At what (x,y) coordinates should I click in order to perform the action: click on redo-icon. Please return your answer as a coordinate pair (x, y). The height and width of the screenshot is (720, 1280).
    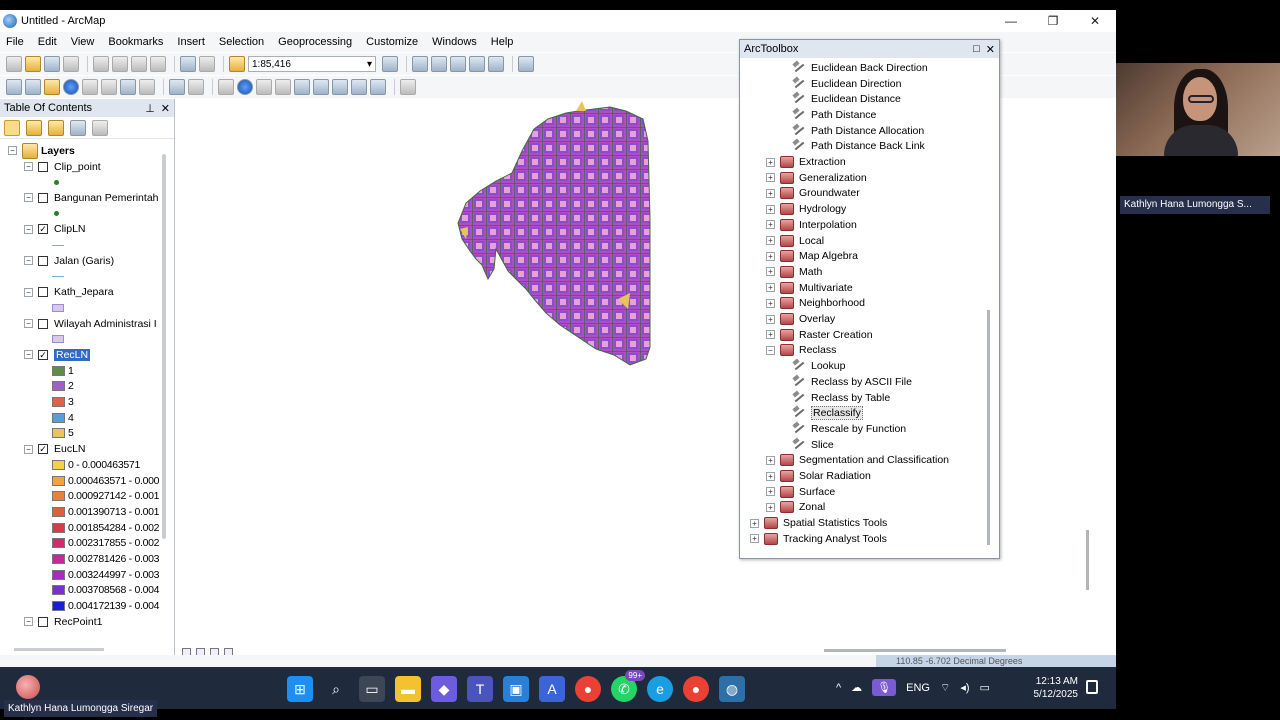
    Looking at the image, I should click on (207, 64).